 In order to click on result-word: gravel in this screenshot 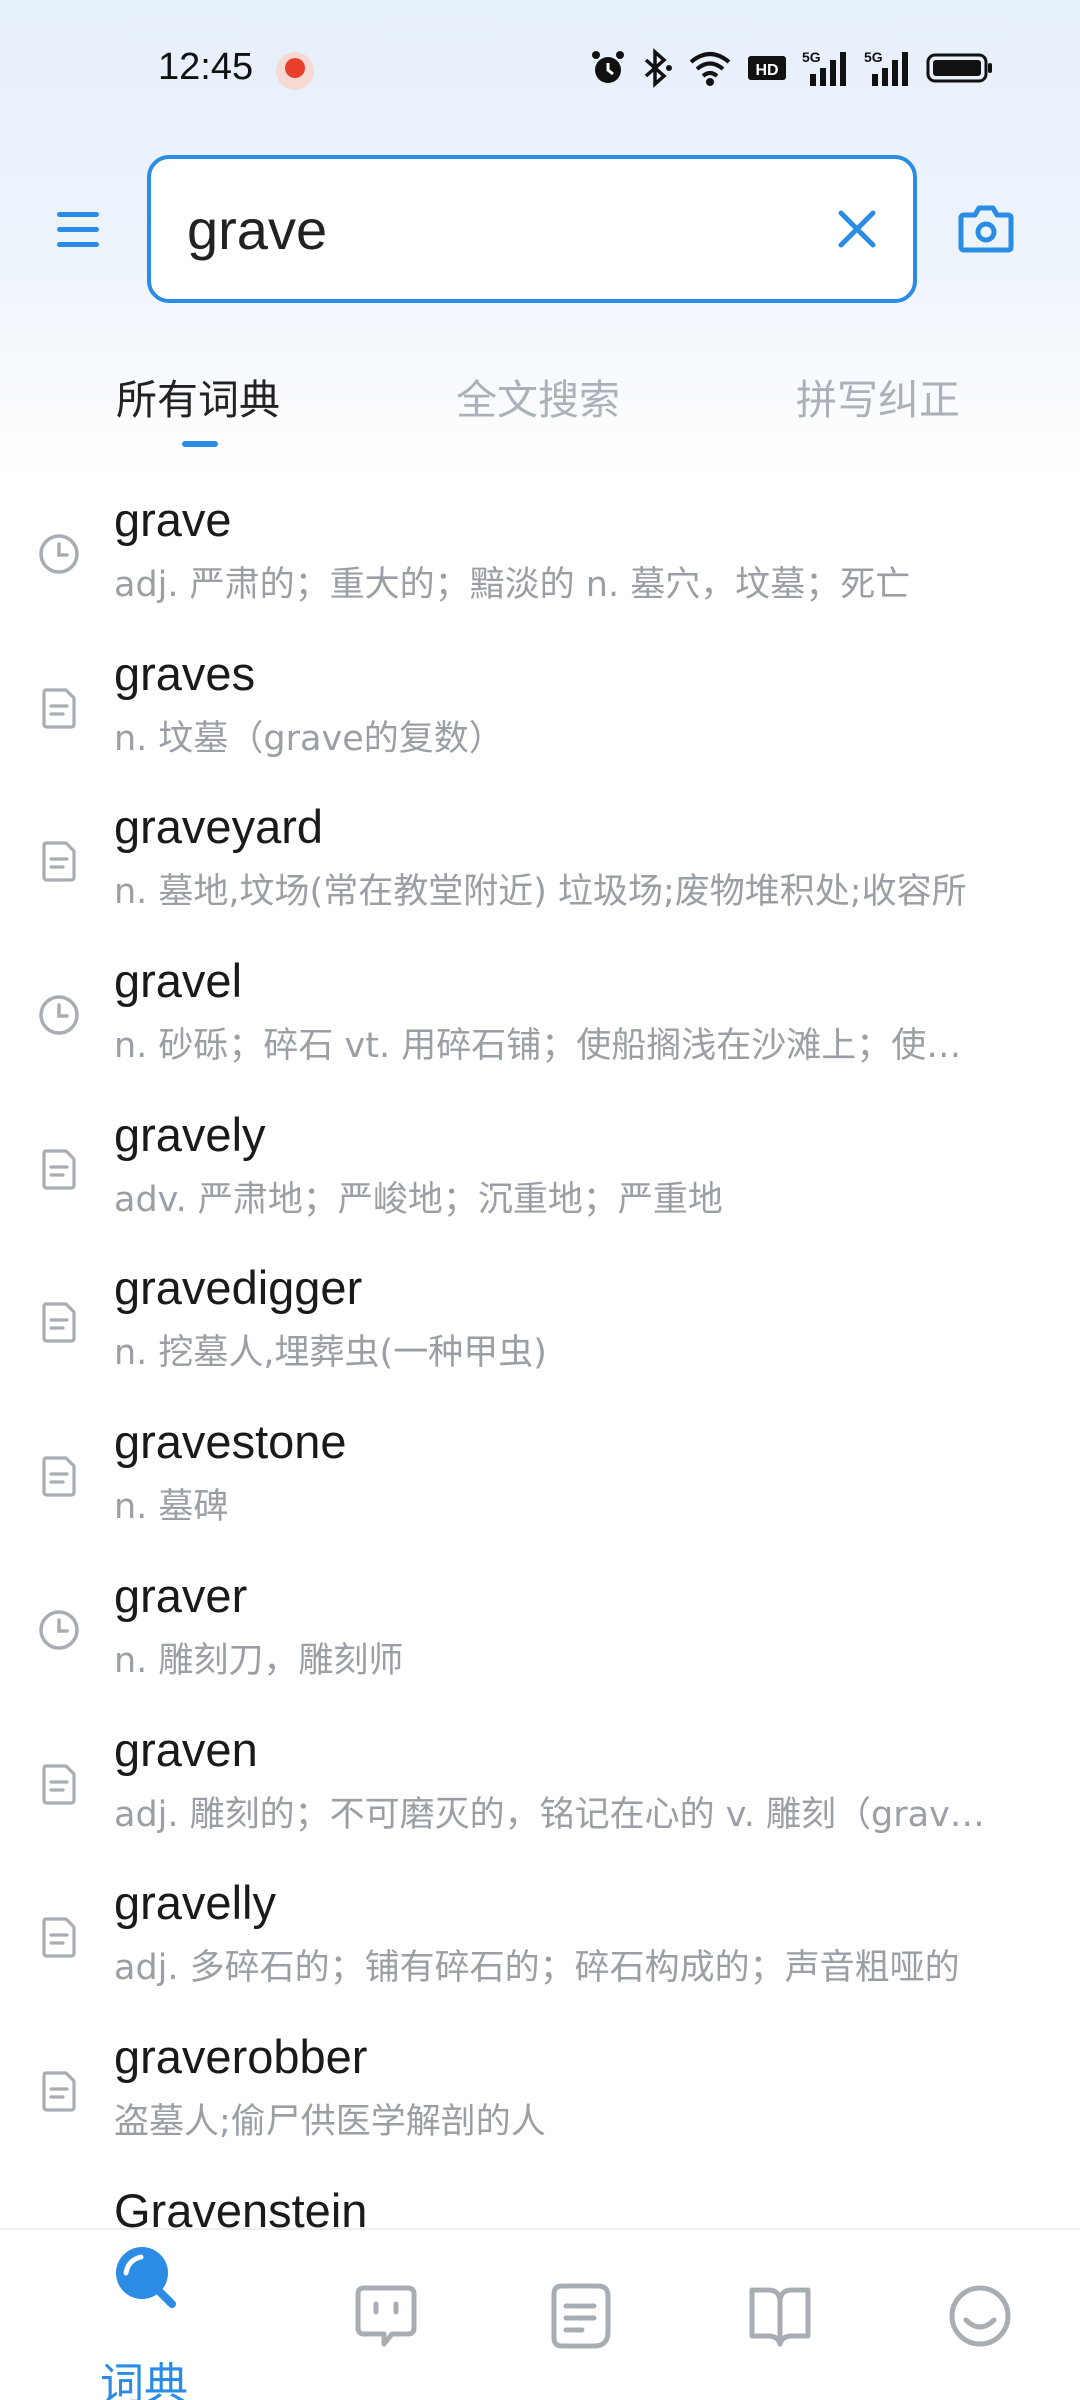, I will do `click(178, 981)`.